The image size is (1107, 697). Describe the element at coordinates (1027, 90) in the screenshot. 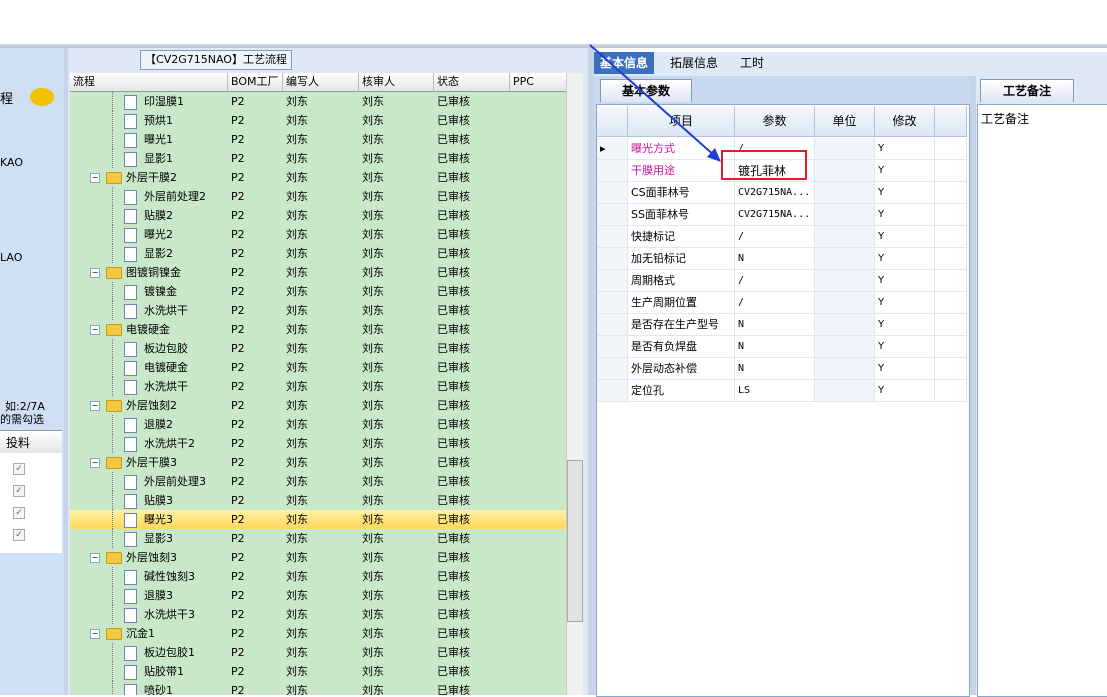

I see `tab-process-remark: 工艺备注` at that location.